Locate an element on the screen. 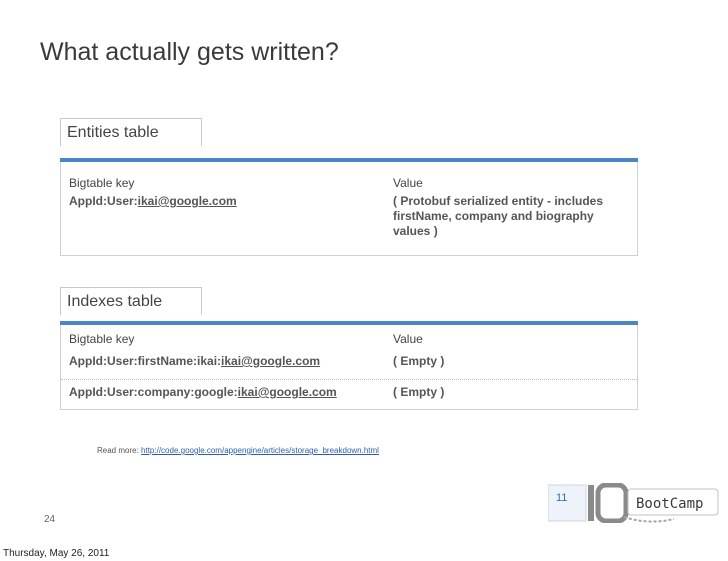  entities-row-key-prefix: AppId:User: is located at coordinates (103, 201).